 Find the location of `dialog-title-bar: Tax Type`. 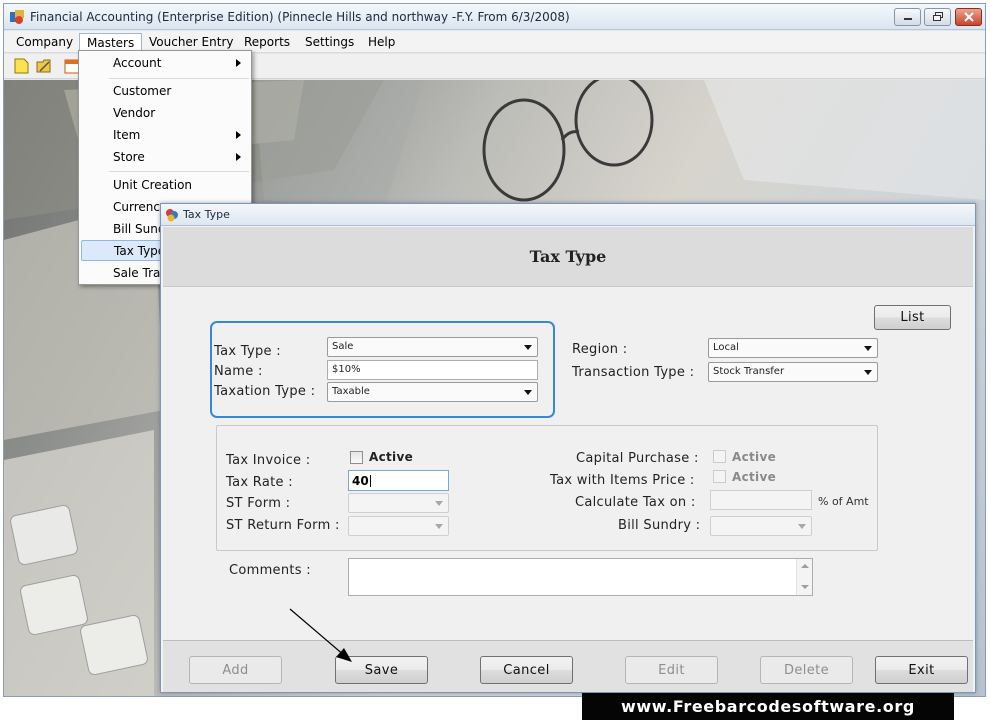

dialog-title-bar: Tax Type is located at coordinates (568, 215).